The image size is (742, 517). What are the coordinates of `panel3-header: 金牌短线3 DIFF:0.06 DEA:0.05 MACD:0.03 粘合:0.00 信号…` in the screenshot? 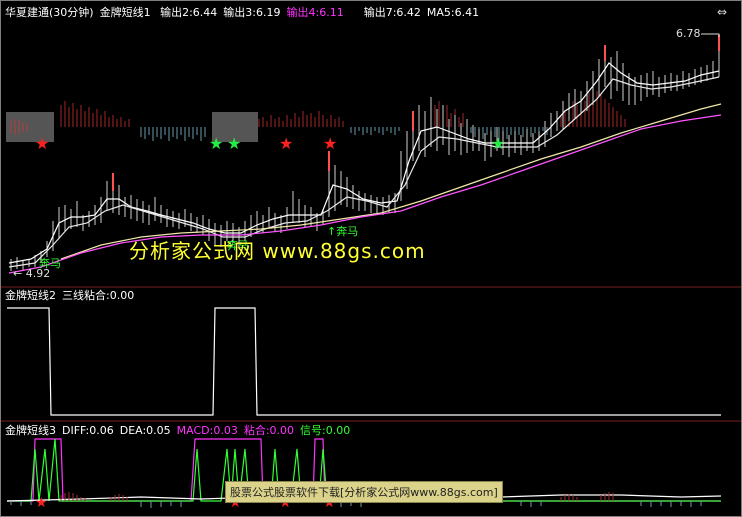 It's located at (180, 431).